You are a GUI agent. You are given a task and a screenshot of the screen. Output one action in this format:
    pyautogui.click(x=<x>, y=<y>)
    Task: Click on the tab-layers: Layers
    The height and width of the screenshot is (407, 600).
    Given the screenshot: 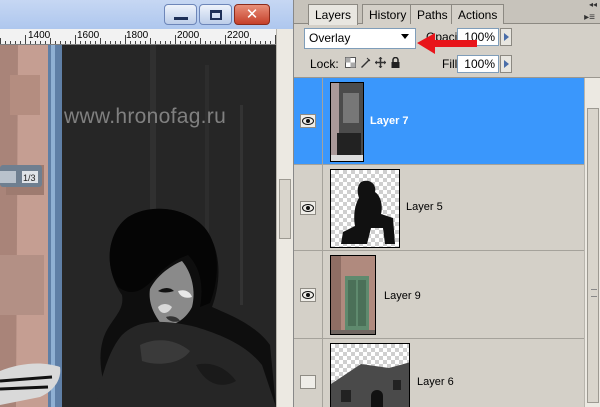 What is the action you would take?
    pyautogui.click(x=333, y=14)
    